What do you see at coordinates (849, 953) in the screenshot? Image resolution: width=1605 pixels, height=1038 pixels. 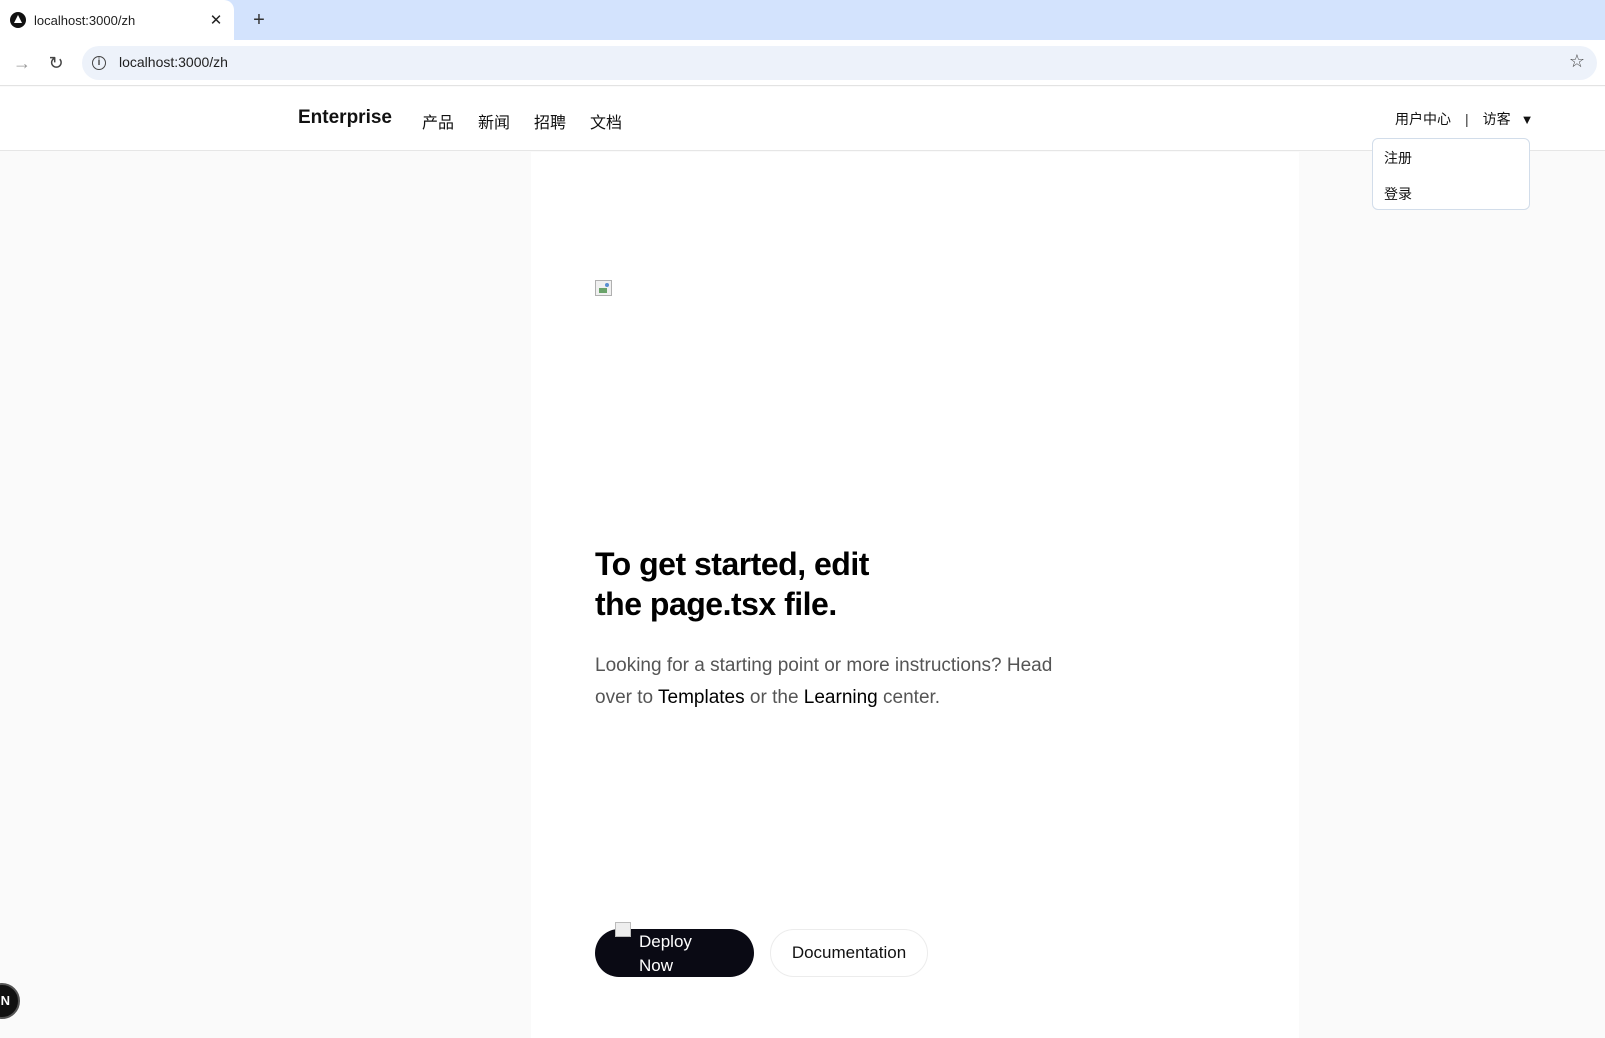 I see `documentation-button: Documentation` at bounding box center [849, 953].